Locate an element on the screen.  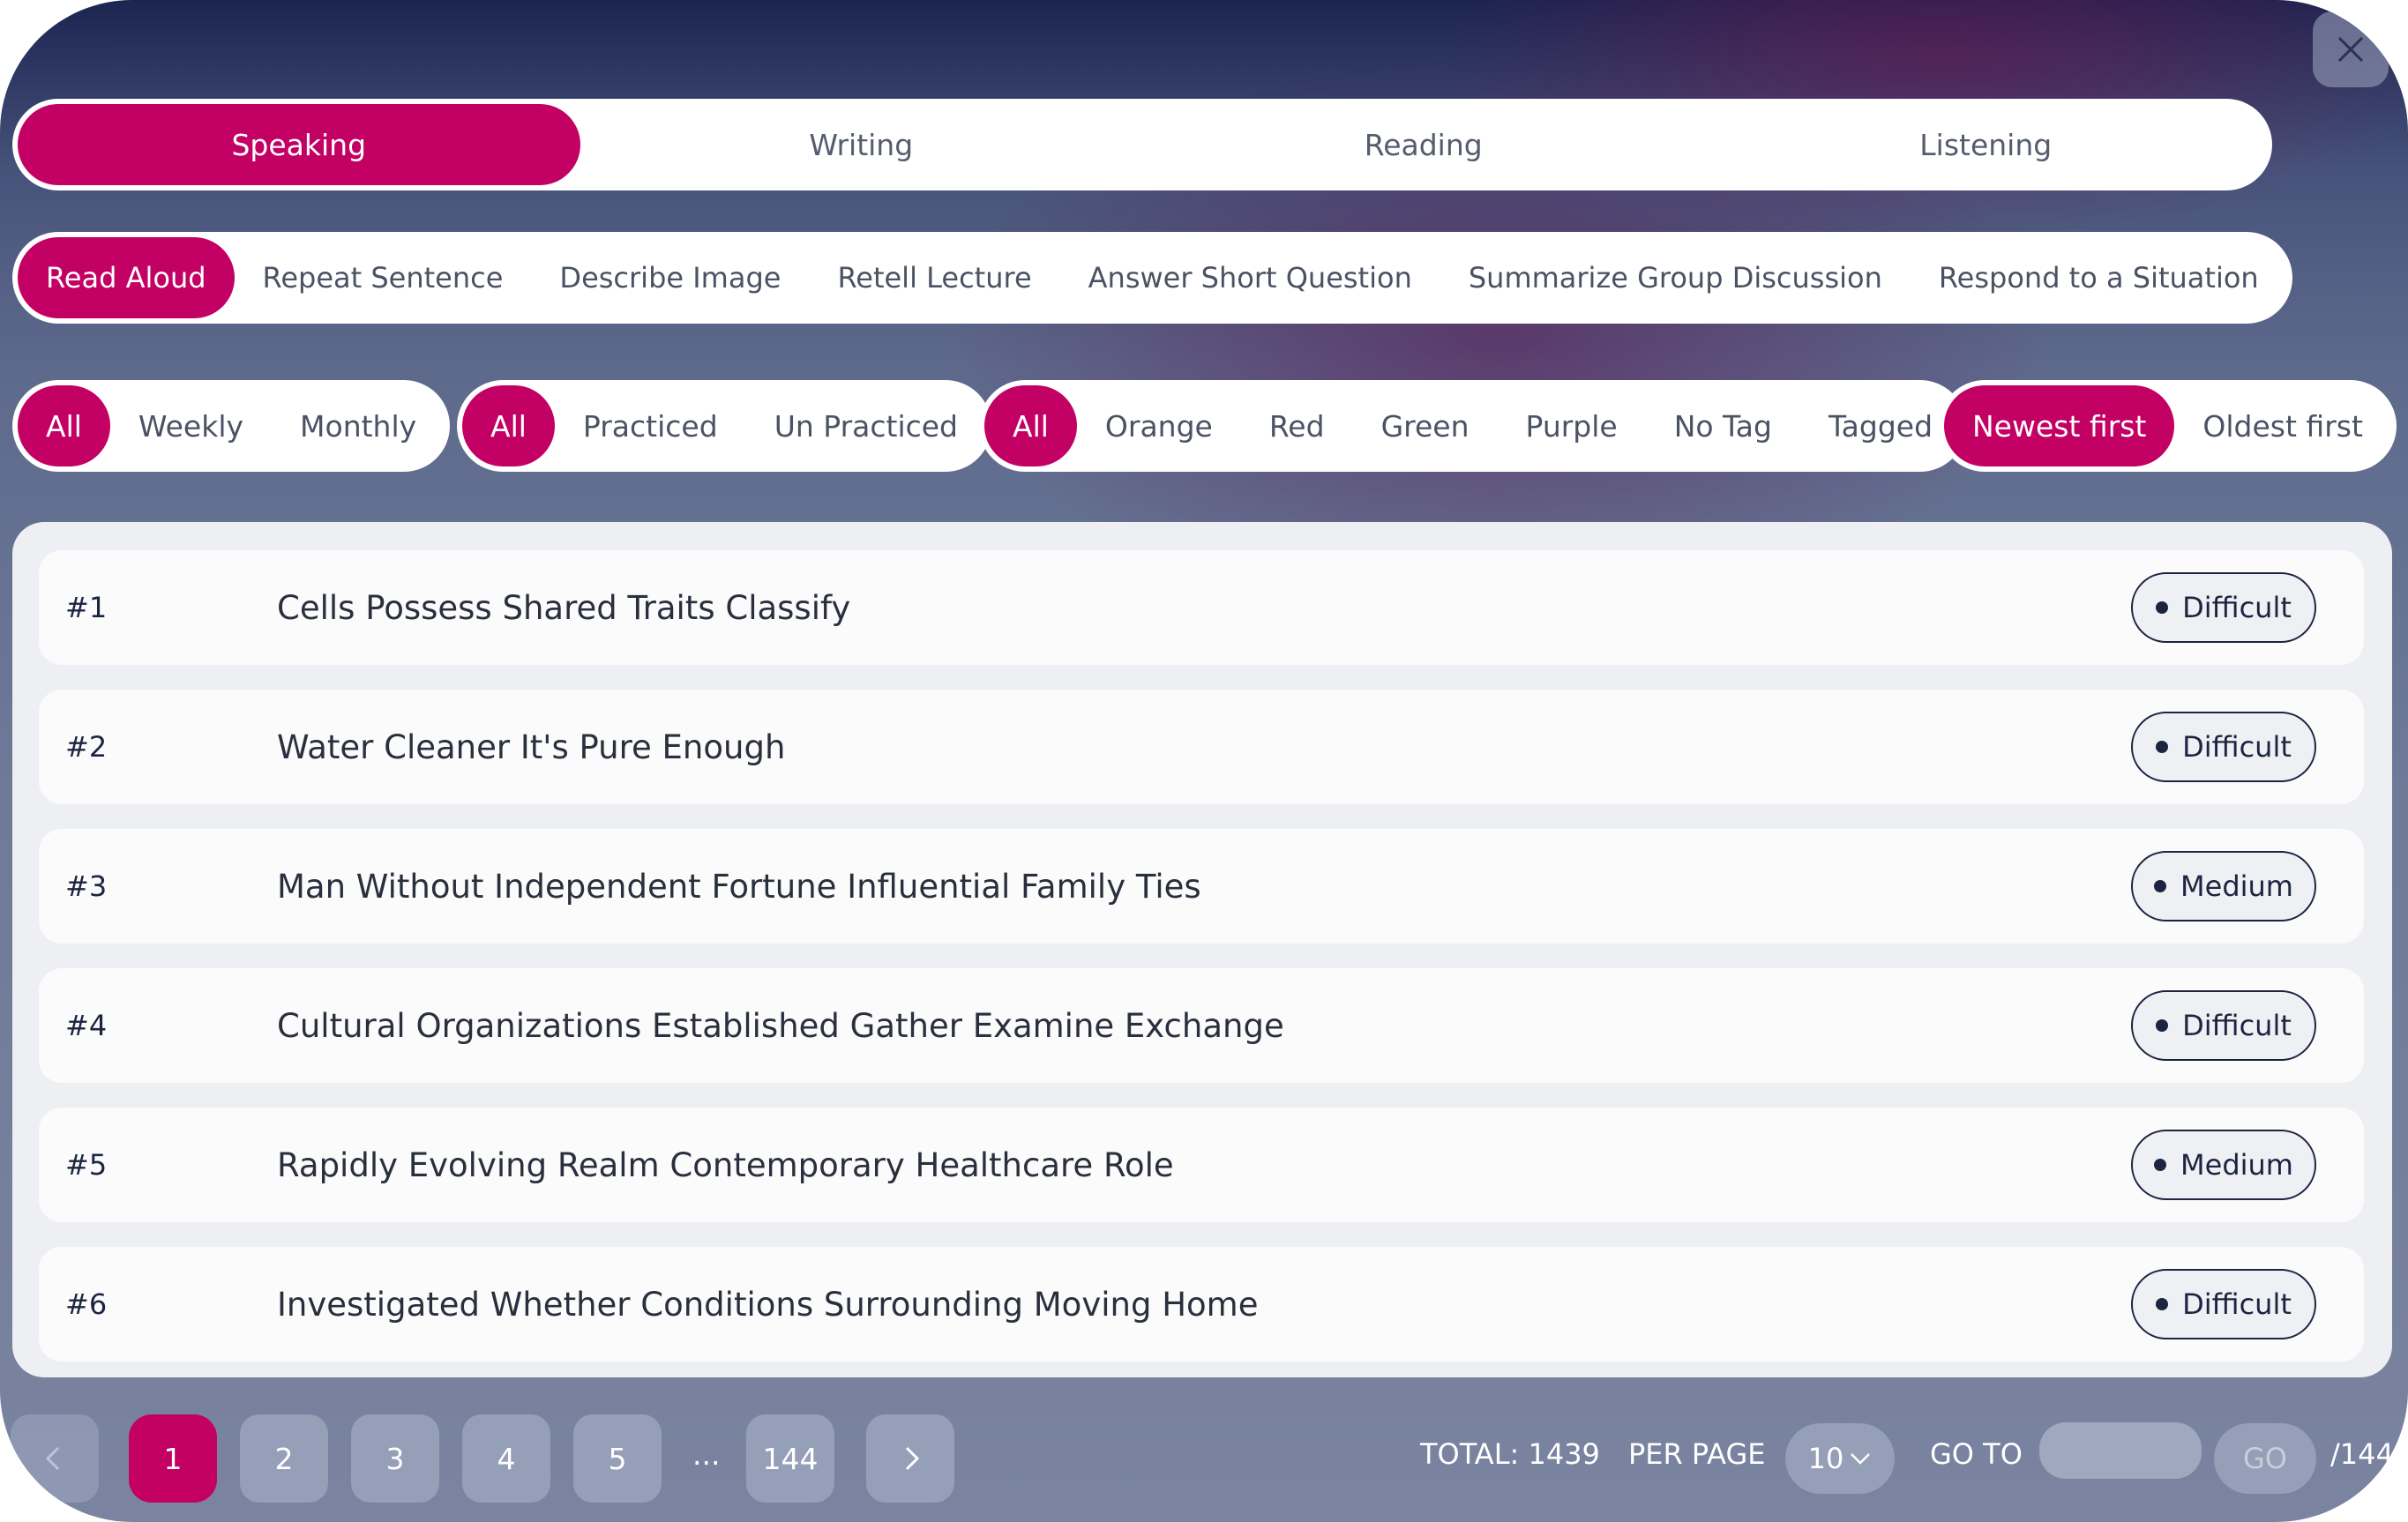
per-page-label: PER PAGE is located at coordinates (1697, 1454).